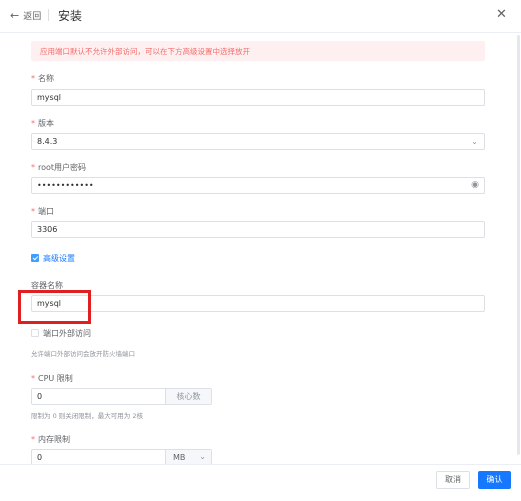 Image resolution: width=521 pixels, height=501 pixels. What do you see at coordinates (59, 167) in the screenshot?
I see `password-label: * root用户密码` at bounding box center [59, 167].